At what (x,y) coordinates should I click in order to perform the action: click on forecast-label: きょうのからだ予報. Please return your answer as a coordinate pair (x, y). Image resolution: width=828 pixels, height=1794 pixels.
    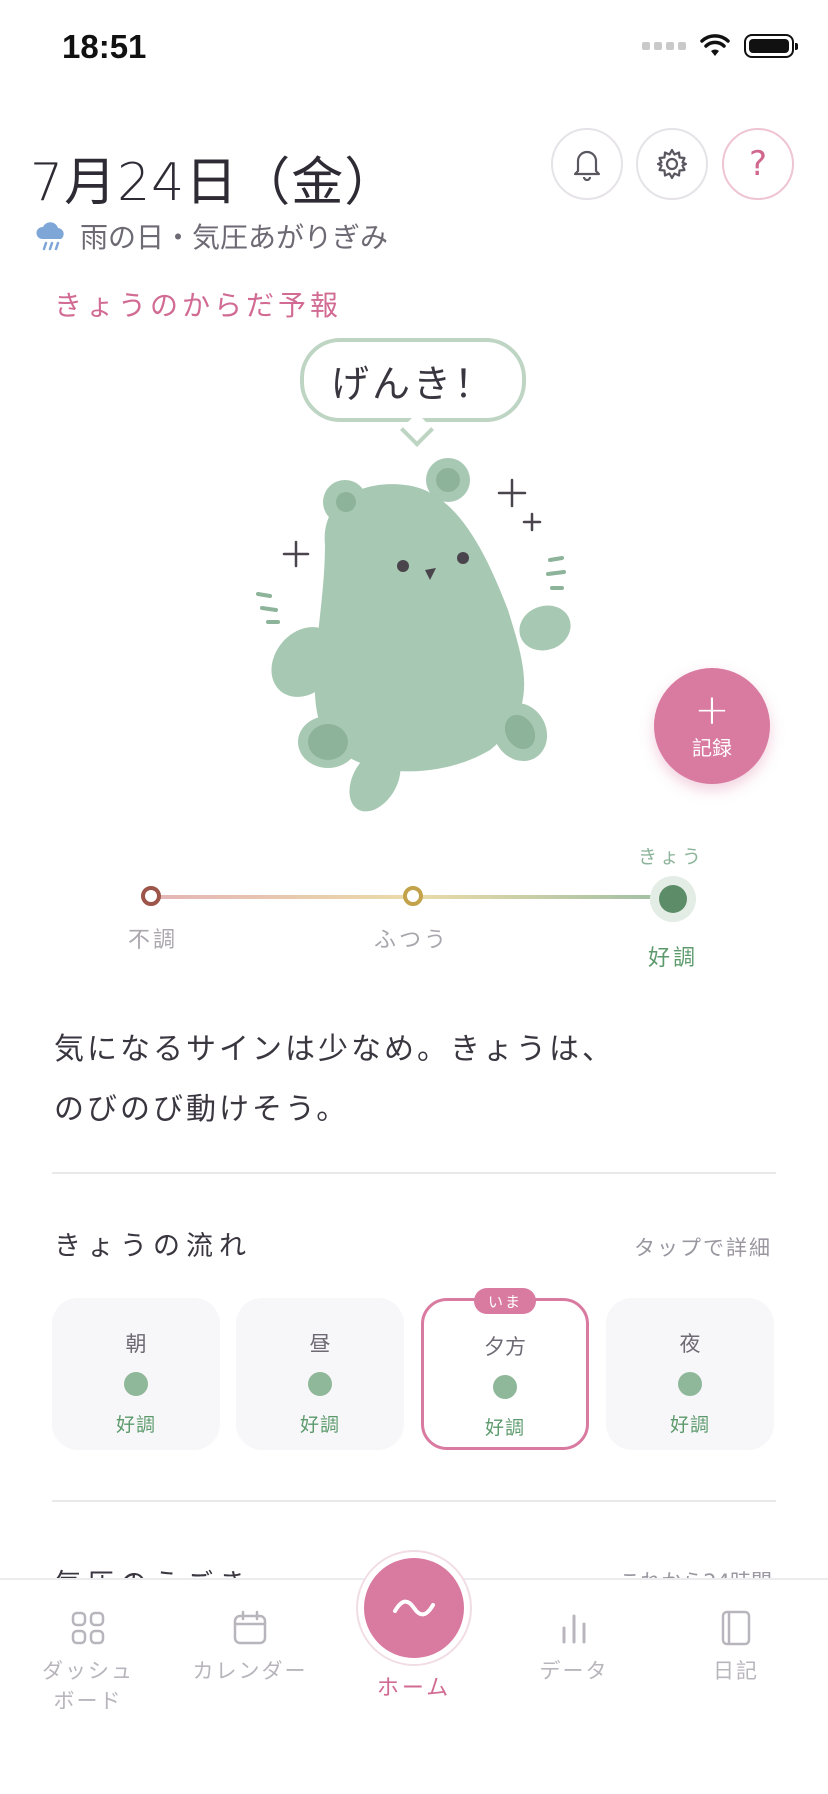
    Looking at the image, I should click on (198, 305).